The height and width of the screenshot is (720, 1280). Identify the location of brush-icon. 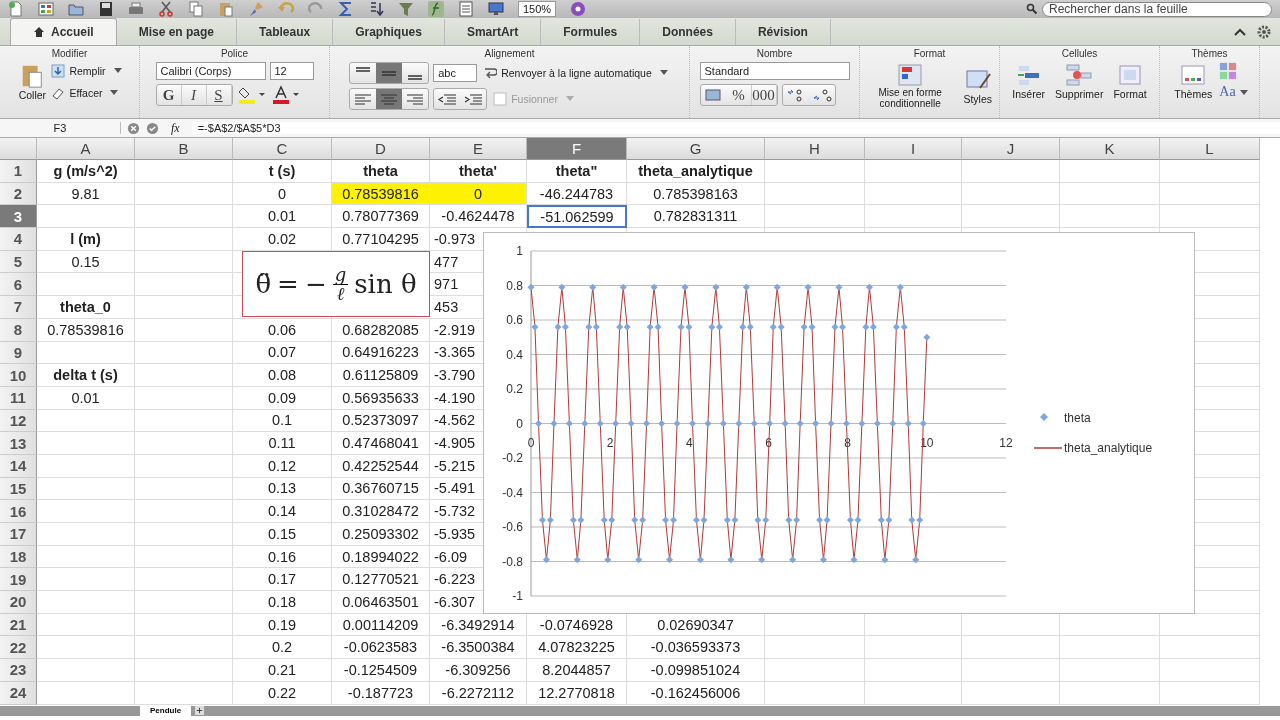
(256, 9).